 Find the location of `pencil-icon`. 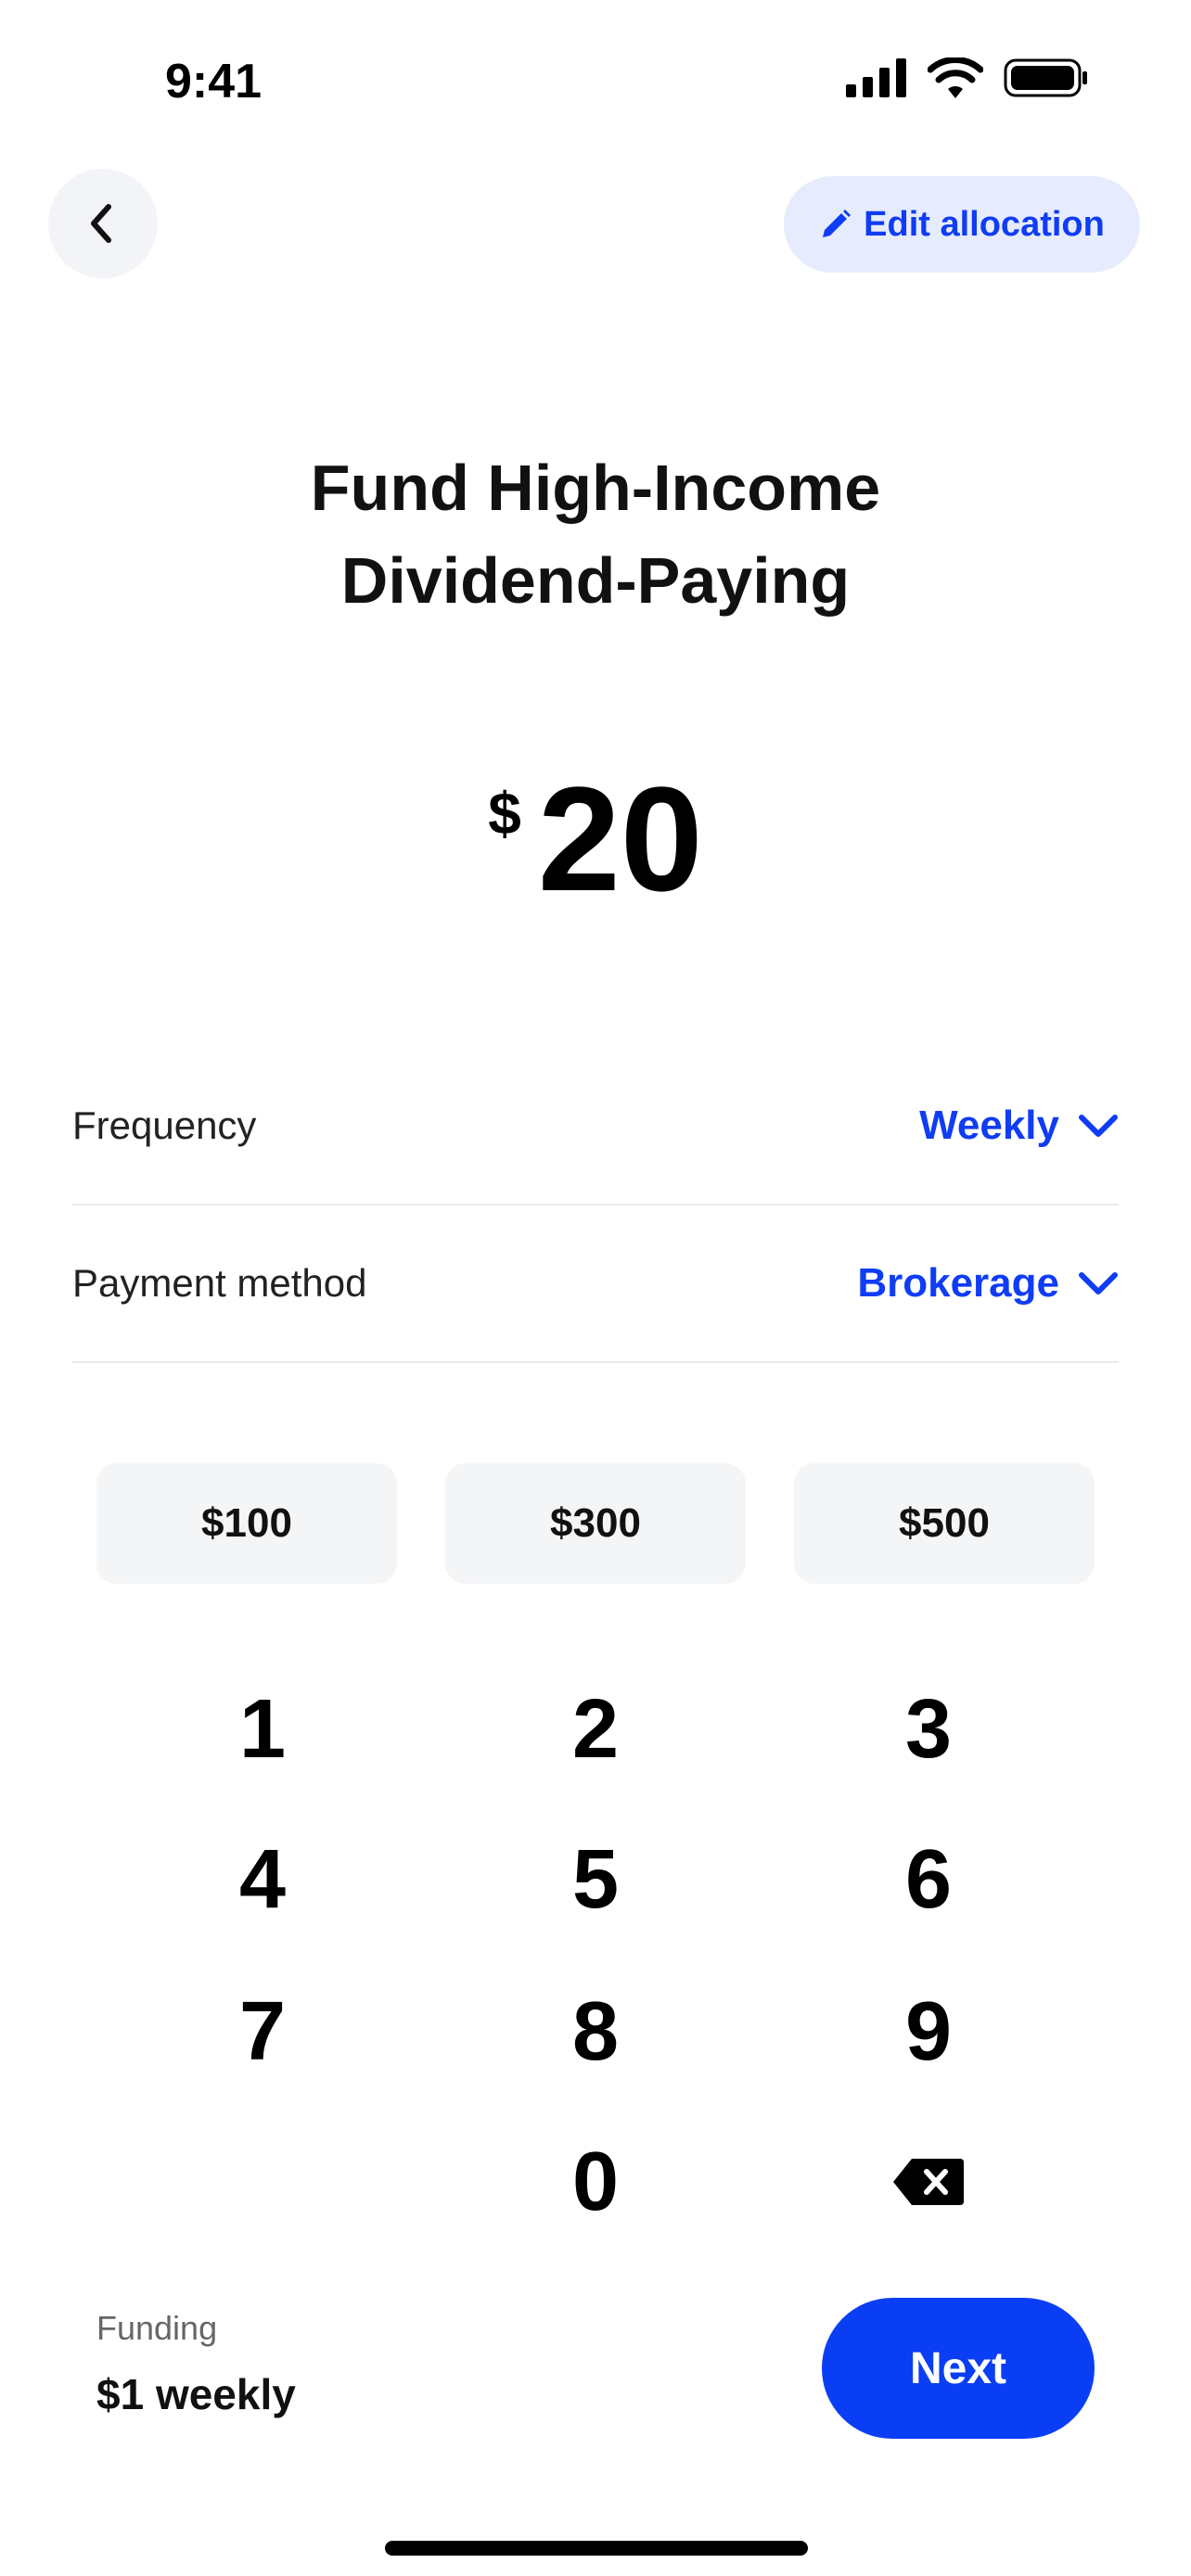

pencil-icon is located at coordinates (837, 223).